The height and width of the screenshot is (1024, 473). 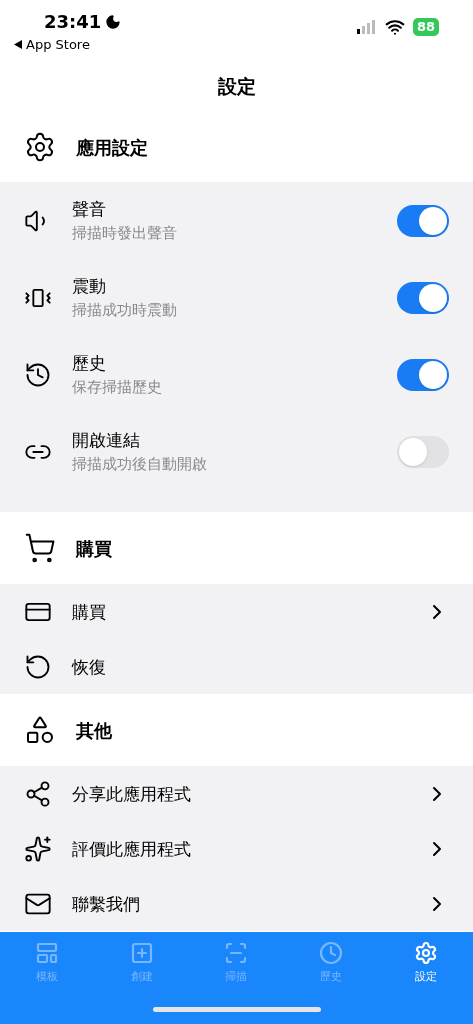 I want to click on row-label: 開啟連結, so click(x=106, y=440).